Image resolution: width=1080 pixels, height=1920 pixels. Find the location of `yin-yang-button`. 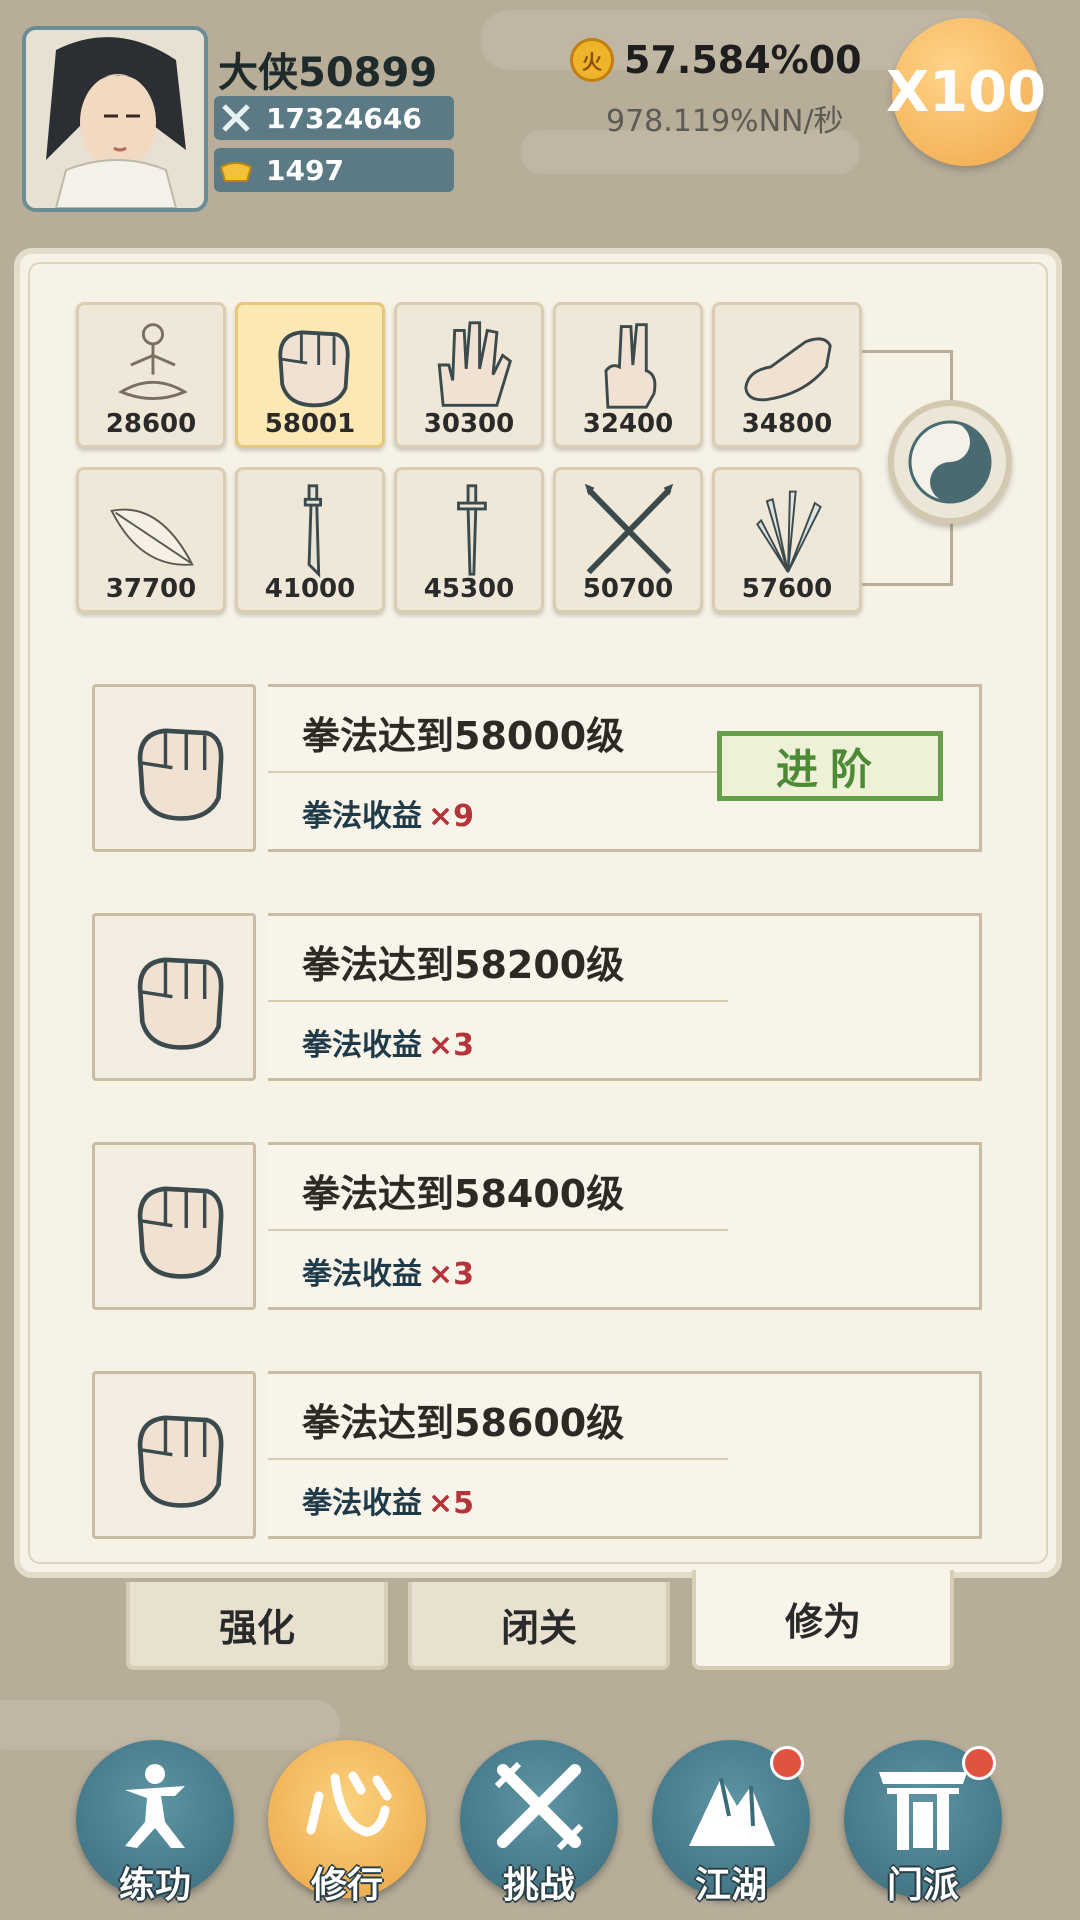

yin-yang-button is located at coordinates (950, 462).